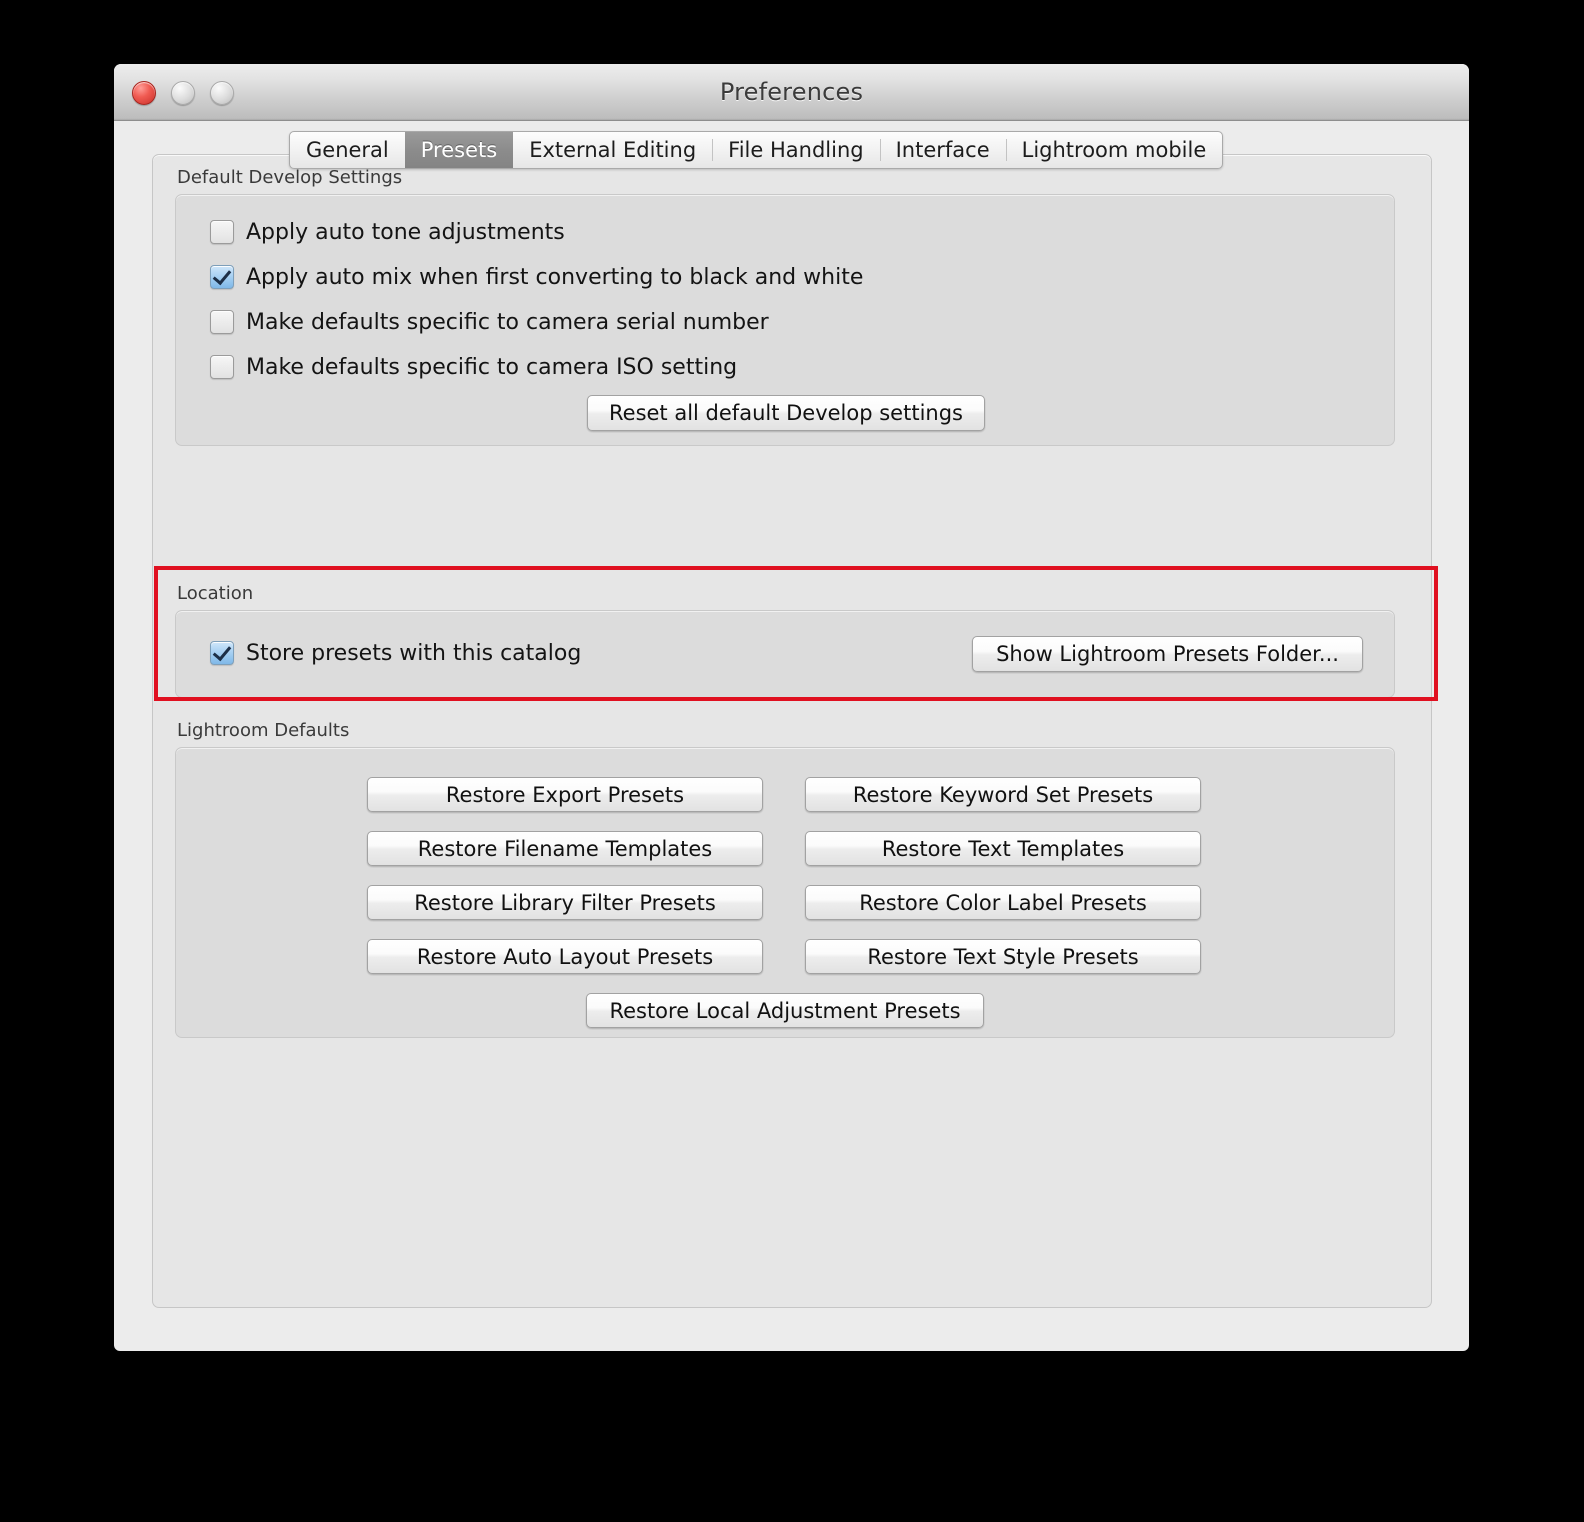 The width and height of the screenshot is (1584, 1522). Describe the element at coordinates (1003, 794) in the screenshot. I see `restore-keyword-set-presets-button: Restore Keyword Set Presets` at that location.